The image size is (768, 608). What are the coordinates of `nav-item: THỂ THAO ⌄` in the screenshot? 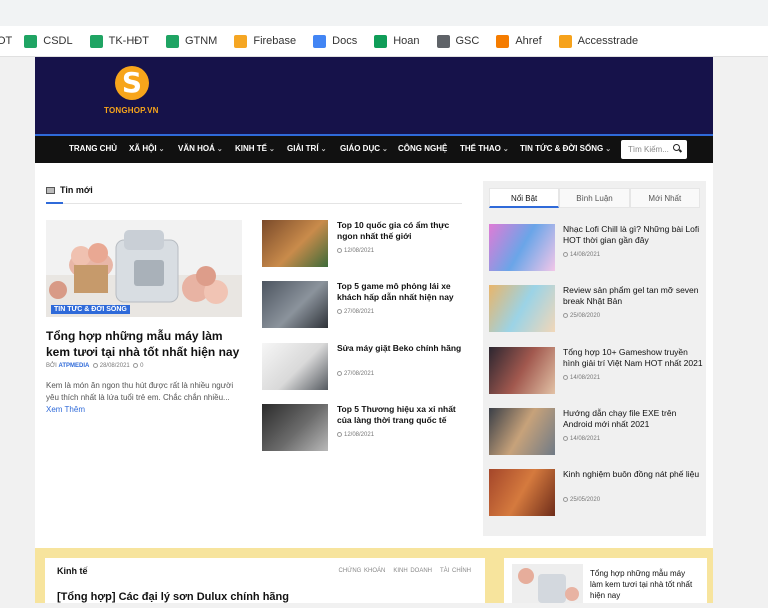 It's located at (484, 148).